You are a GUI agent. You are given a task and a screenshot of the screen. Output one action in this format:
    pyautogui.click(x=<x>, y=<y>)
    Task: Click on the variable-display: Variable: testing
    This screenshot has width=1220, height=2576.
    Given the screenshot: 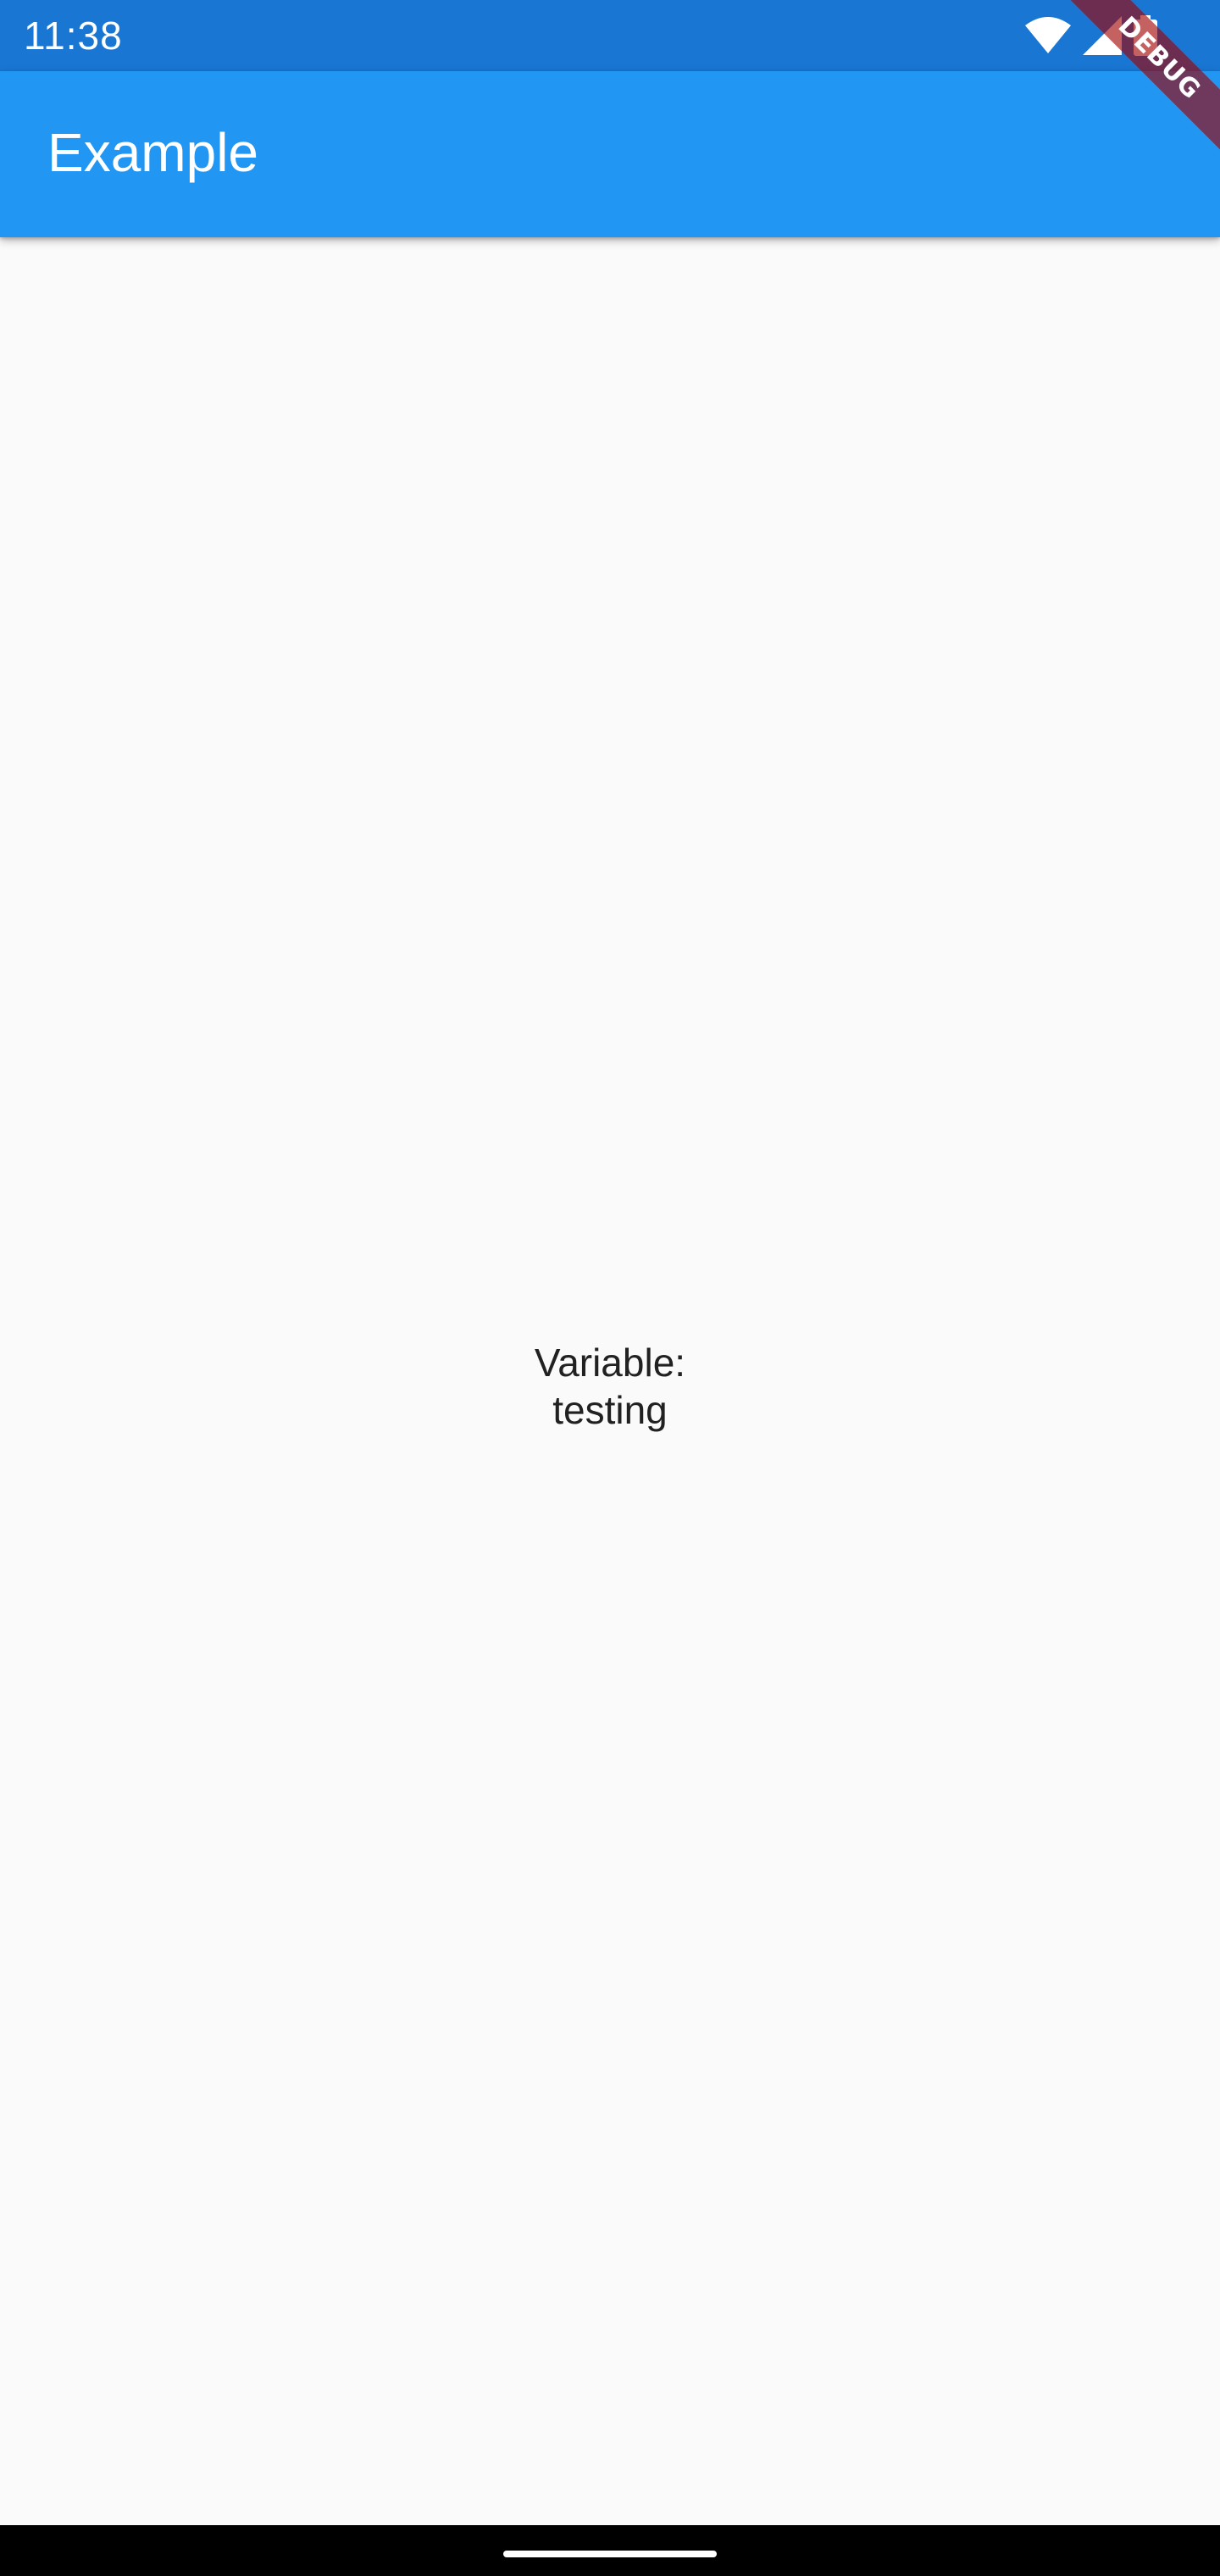 What is the action you would take?
    pyautogui.click(x=610, y=1386)
    